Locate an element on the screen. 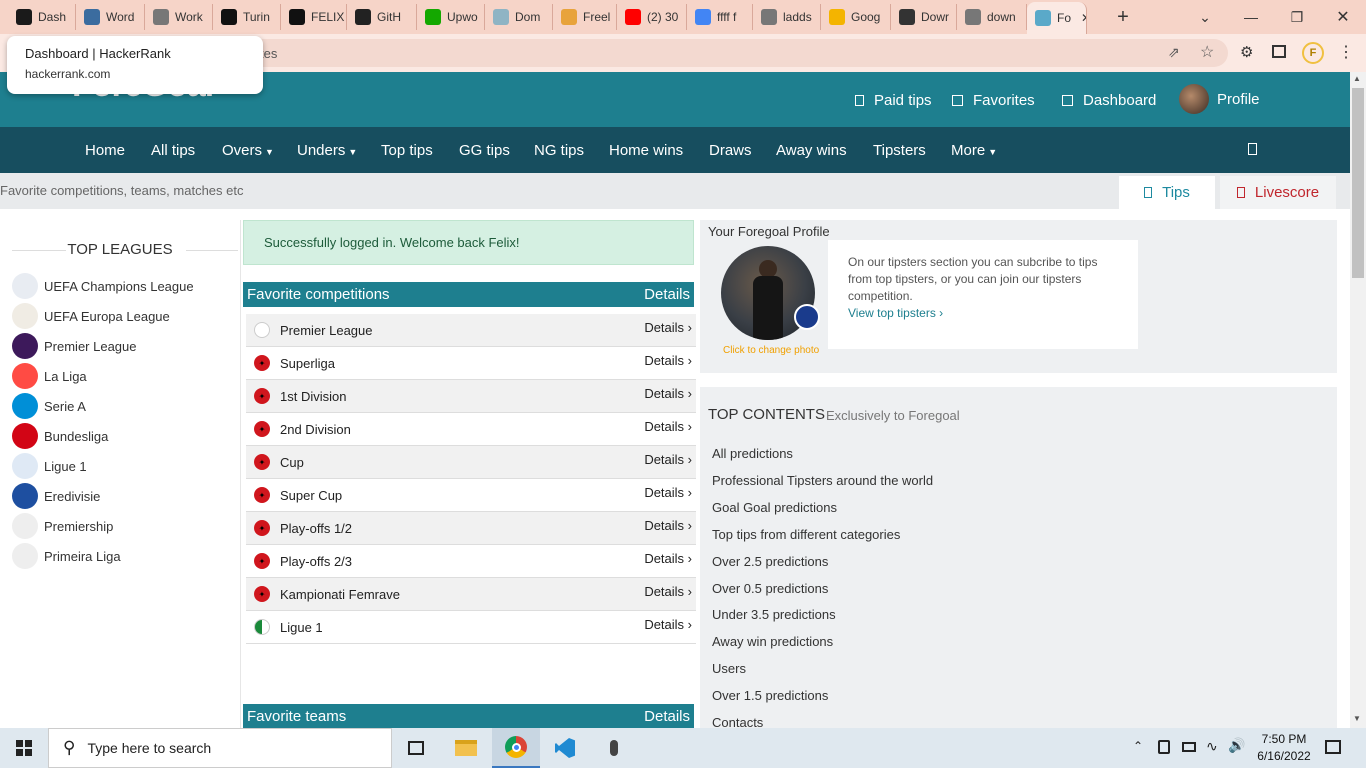 Image resolution: width=1366 pixels, height=768 pixels. top-content-link: Over 0.5 predictions is located at coordinates (770, 588).